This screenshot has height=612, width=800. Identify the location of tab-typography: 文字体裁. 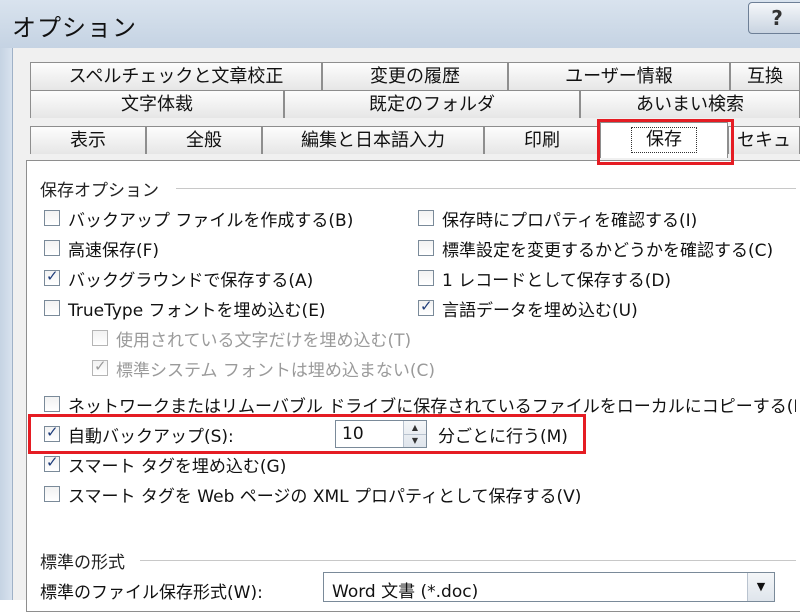
(157, 104).